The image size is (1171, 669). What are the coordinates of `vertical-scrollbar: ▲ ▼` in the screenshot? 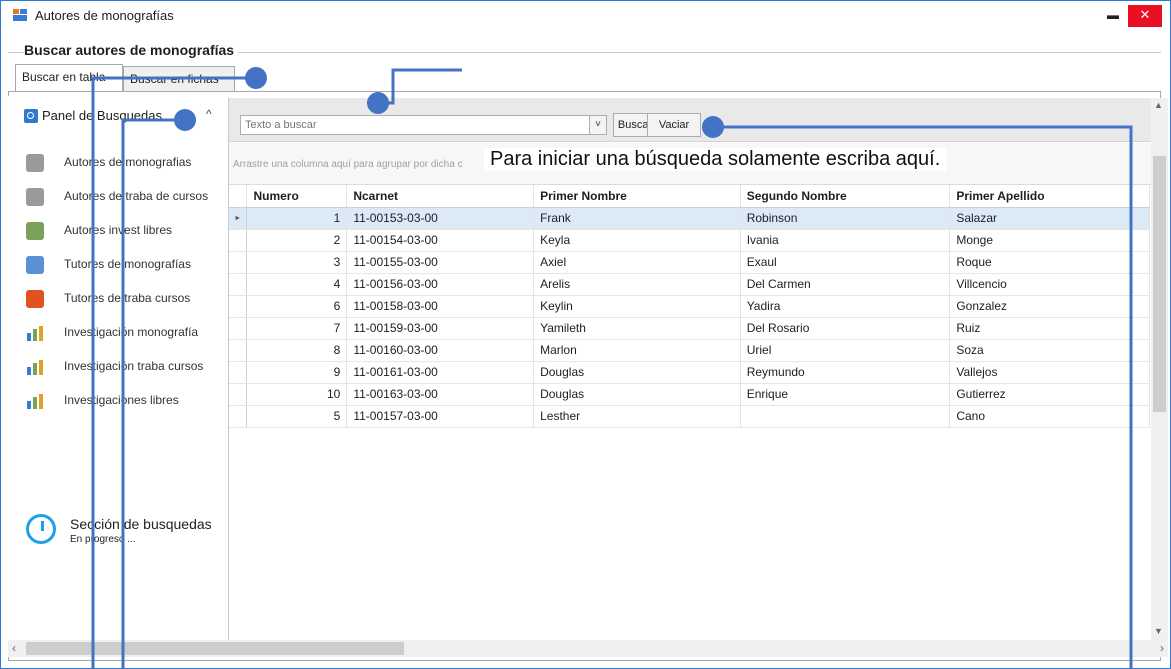 It's located at (1159, 370).